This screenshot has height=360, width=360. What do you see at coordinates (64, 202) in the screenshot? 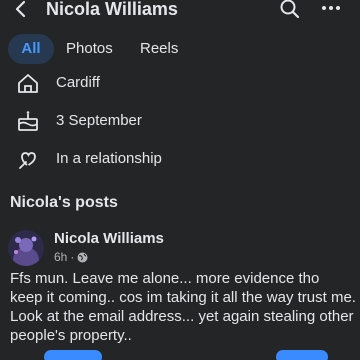
I see `posts-section-title: Nicola's posts` at bounding box center [64, 202].